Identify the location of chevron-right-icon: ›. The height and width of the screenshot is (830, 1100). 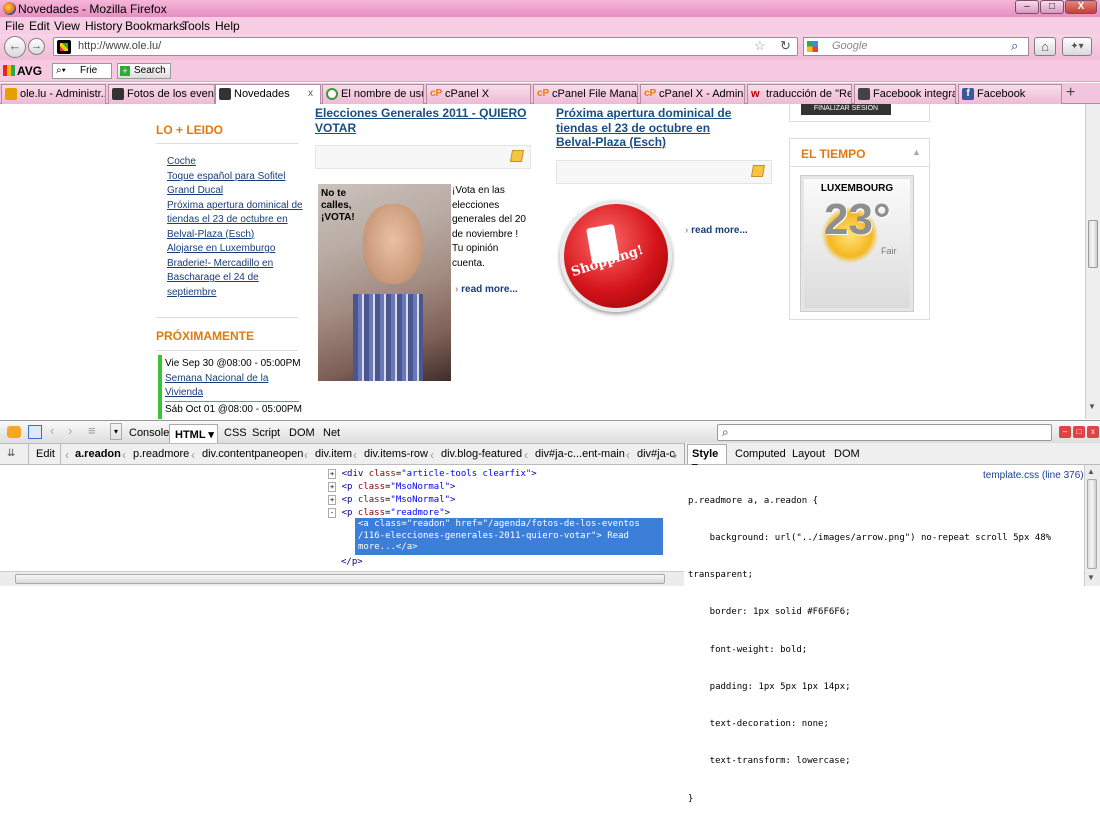
(675, 455).